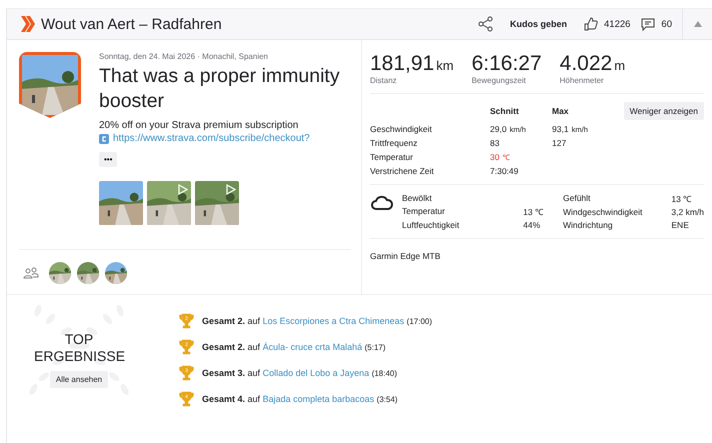  Describe the element at coordinates (538, 24) in the screenshot. I see `kudos-button: Kudos geben` at that location.